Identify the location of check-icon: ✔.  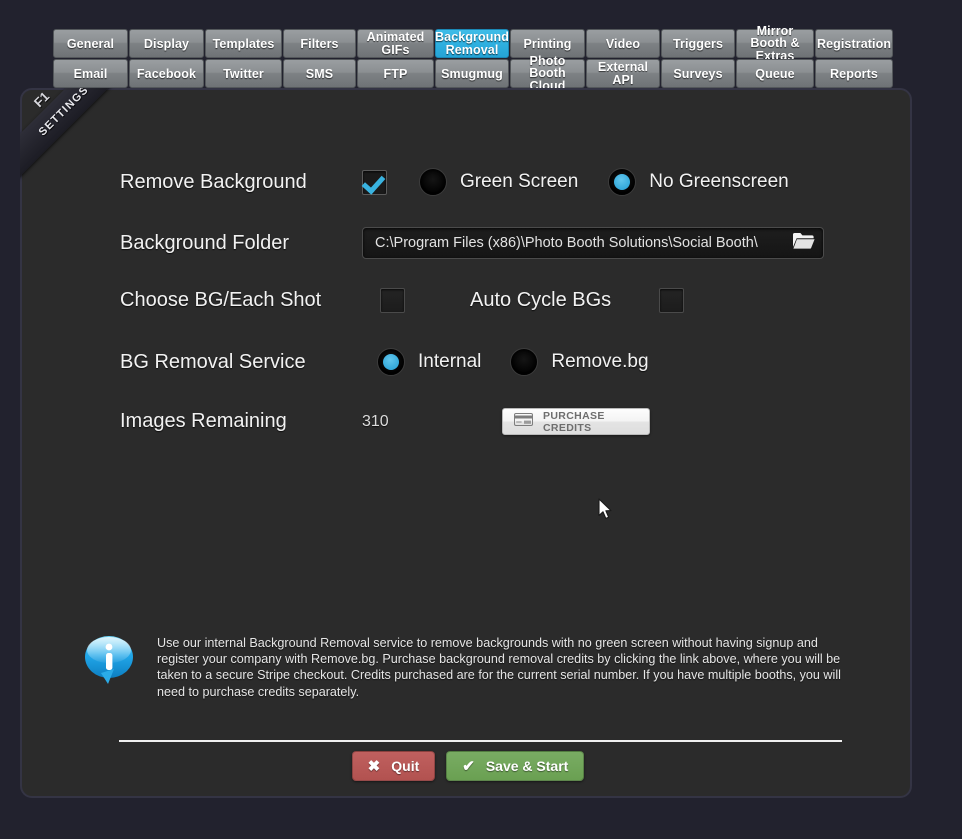
(468, 766).